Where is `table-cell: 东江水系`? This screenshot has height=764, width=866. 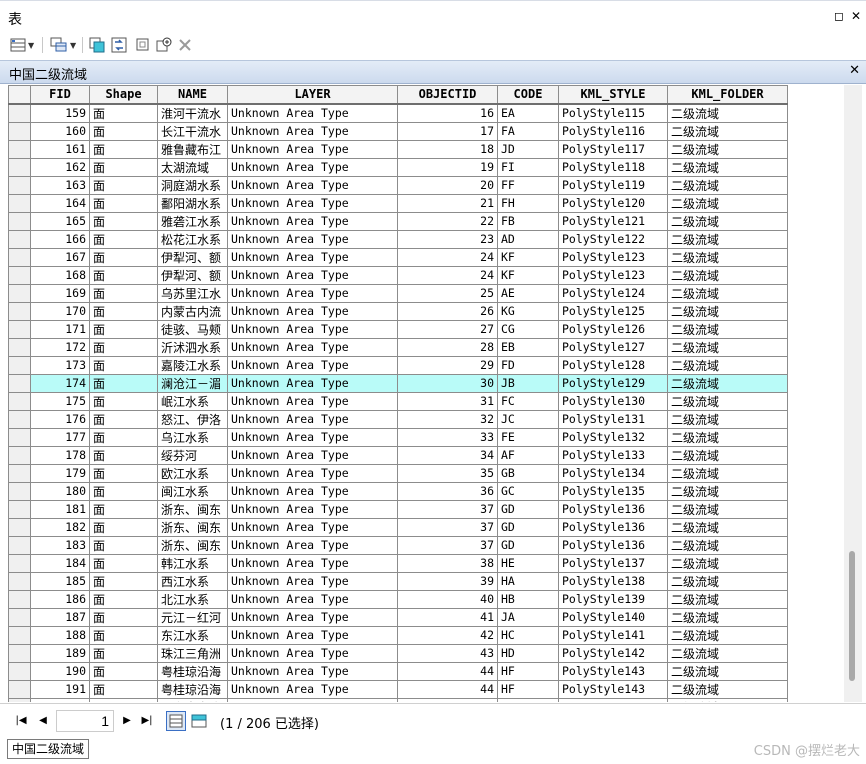 table-cell: 东江水系 is located at coordinates (192, 635).